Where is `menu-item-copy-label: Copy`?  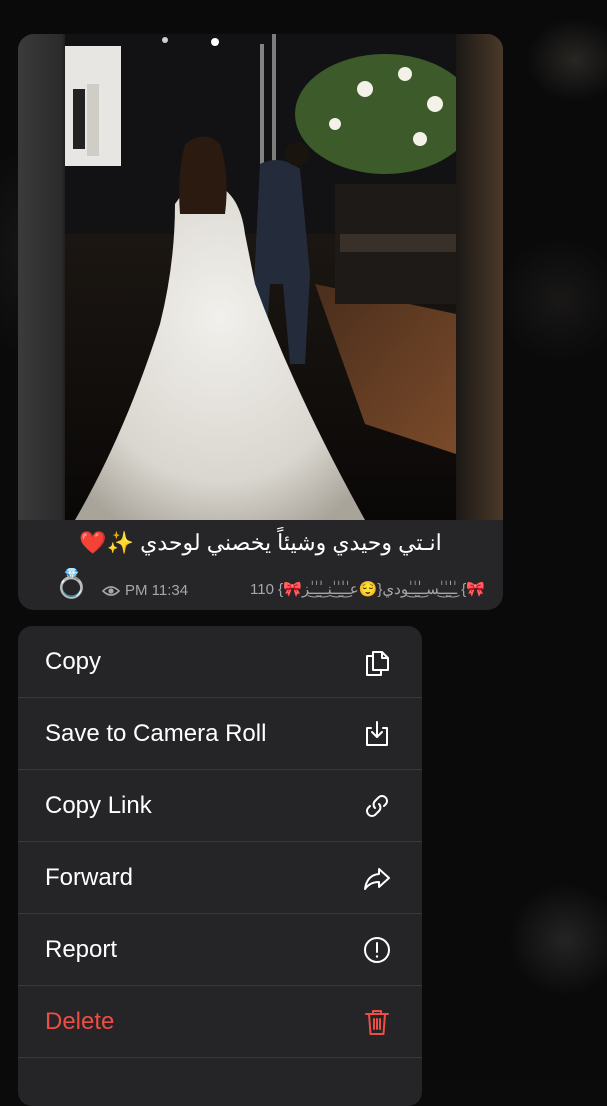 menu-item-copy-label: Copy is located at coordinates (73, 661).